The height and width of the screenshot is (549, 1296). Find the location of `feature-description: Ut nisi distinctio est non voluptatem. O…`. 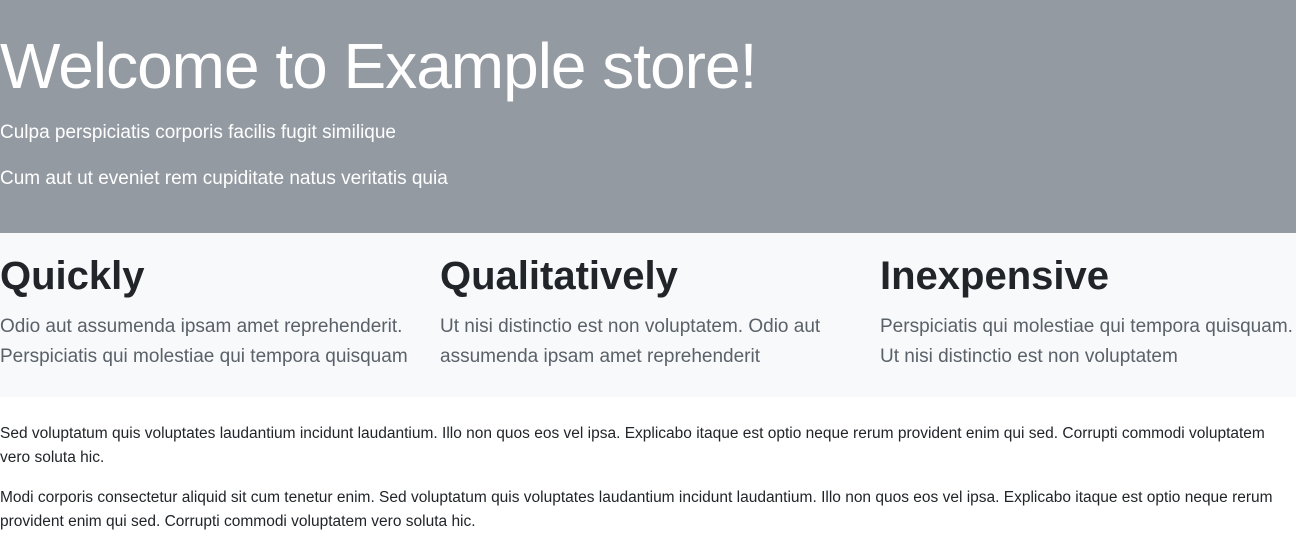

feature-description: Ut nisi distinctio est non voluptatem. O… is located at coordinates (630, 341).